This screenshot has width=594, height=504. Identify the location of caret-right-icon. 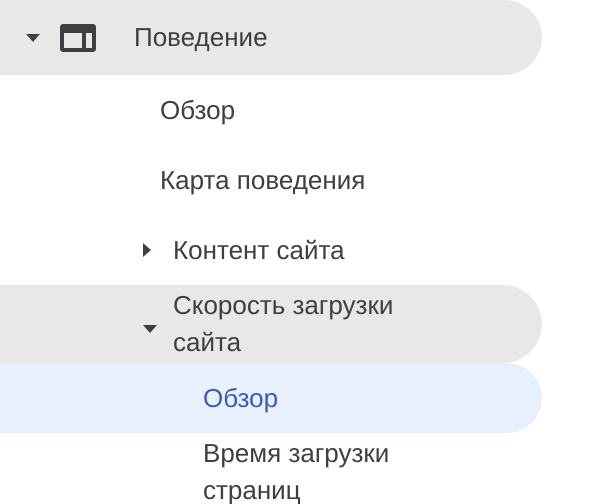
(147, 250).